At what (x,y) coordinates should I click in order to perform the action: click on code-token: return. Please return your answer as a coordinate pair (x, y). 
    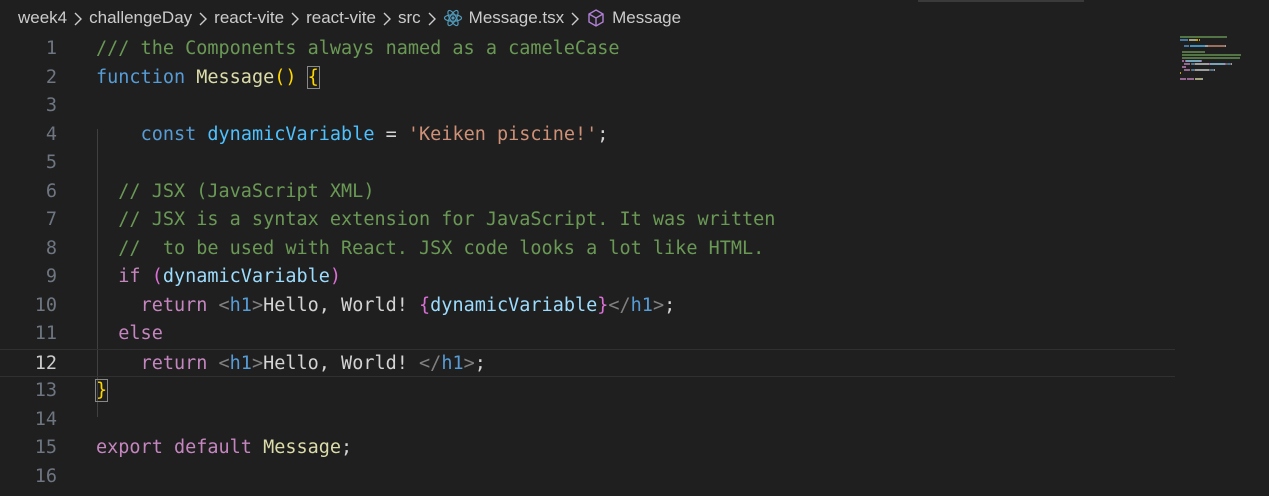
    Looking at the image, I should click on (174, 363).